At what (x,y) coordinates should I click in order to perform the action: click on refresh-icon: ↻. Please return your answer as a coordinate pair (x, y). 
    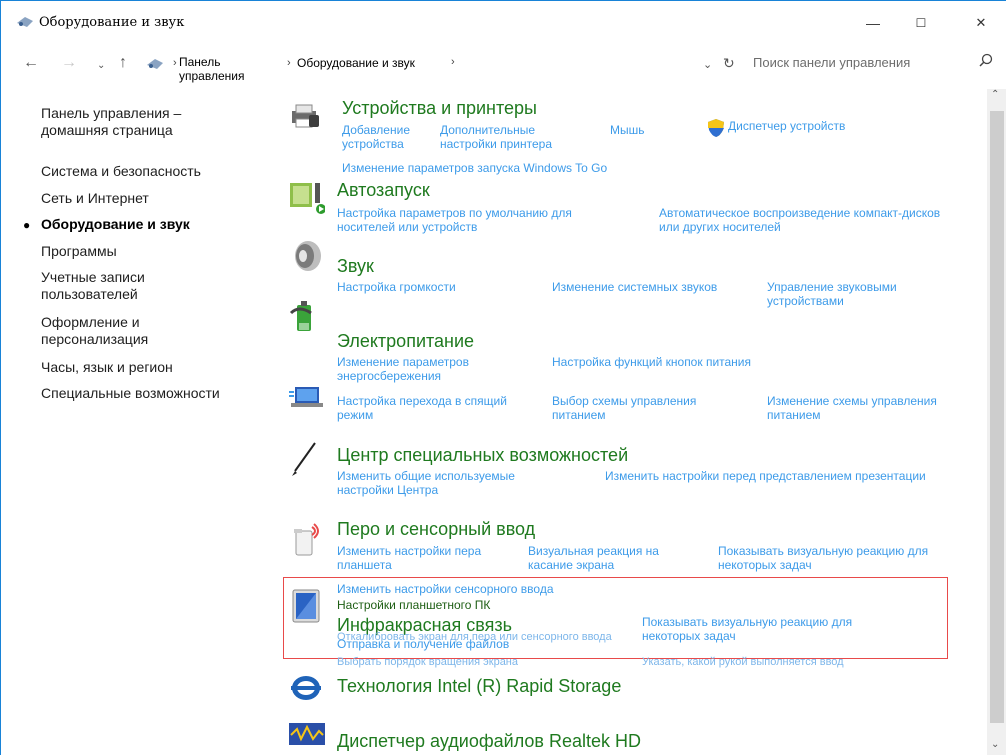
    Looking at the image, I should click on (729, 63).